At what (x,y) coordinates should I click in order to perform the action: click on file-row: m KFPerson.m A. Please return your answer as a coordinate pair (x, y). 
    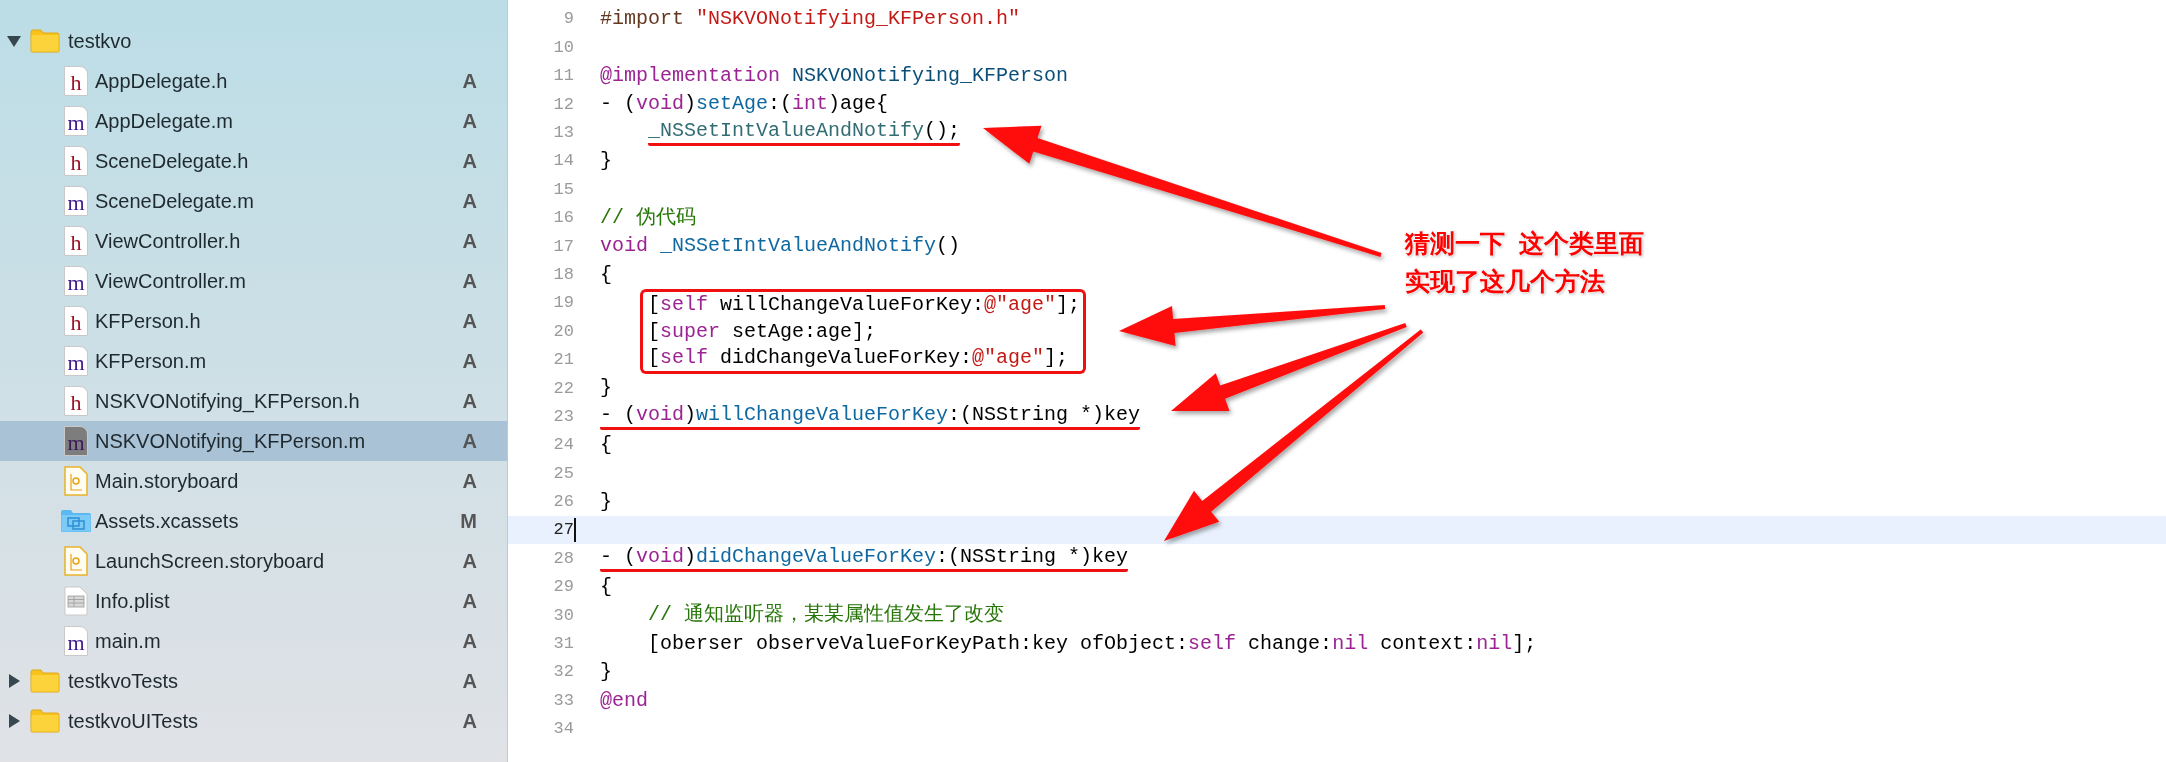
    Looking at the image, I should click on (253, 361).